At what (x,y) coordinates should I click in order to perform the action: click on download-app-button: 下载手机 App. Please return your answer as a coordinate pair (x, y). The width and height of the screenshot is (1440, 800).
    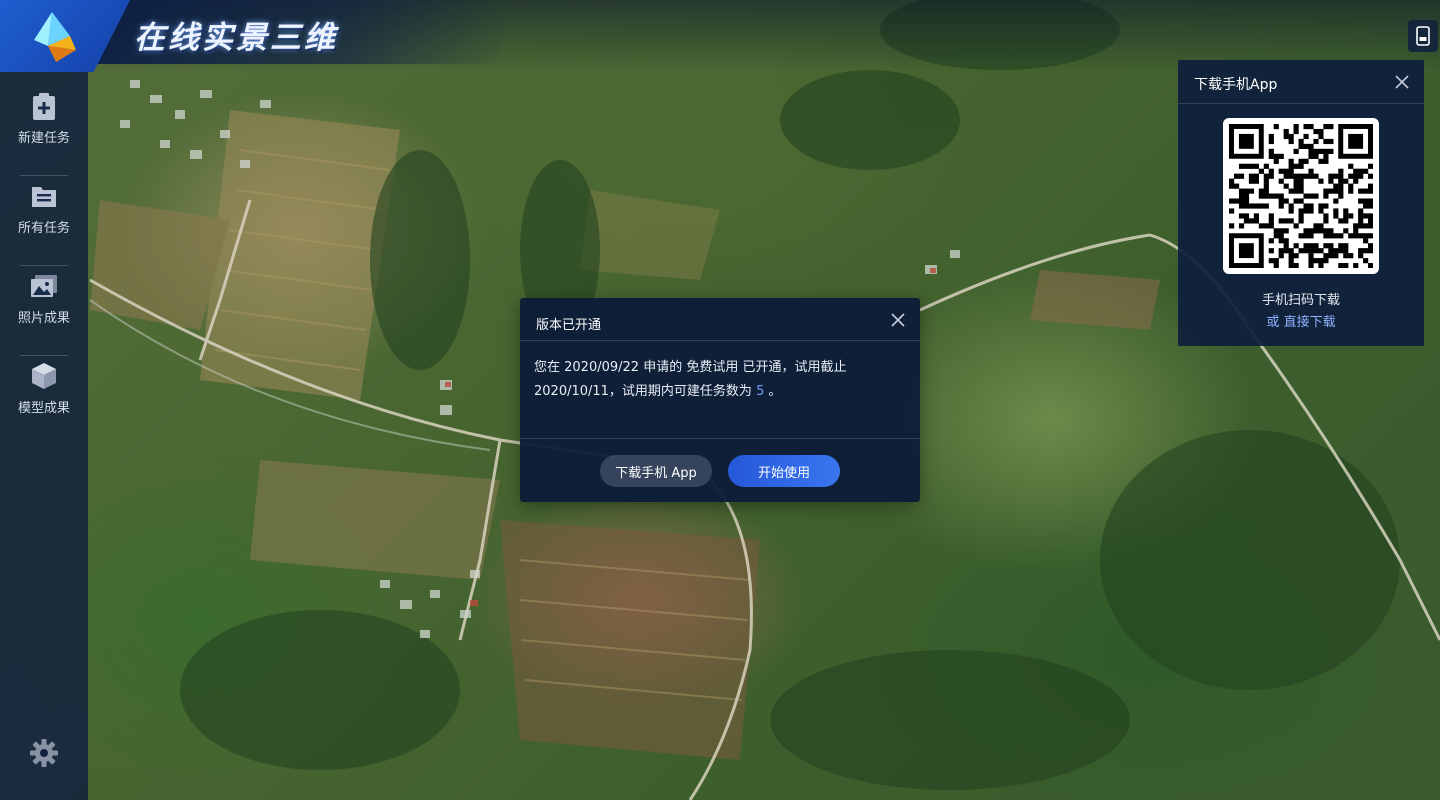
    Looking at the image, I should click on (656, 471).